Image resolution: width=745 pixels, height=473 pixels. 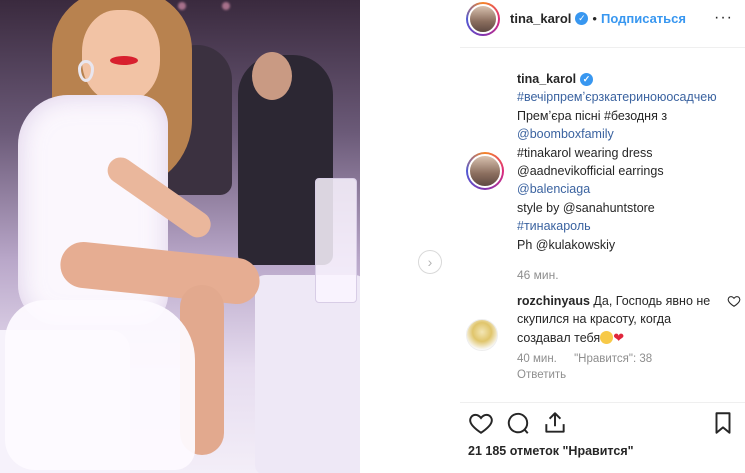 I want to click on caption-text-line: Ph @kulakowskiy, so click(x=566, y=244).